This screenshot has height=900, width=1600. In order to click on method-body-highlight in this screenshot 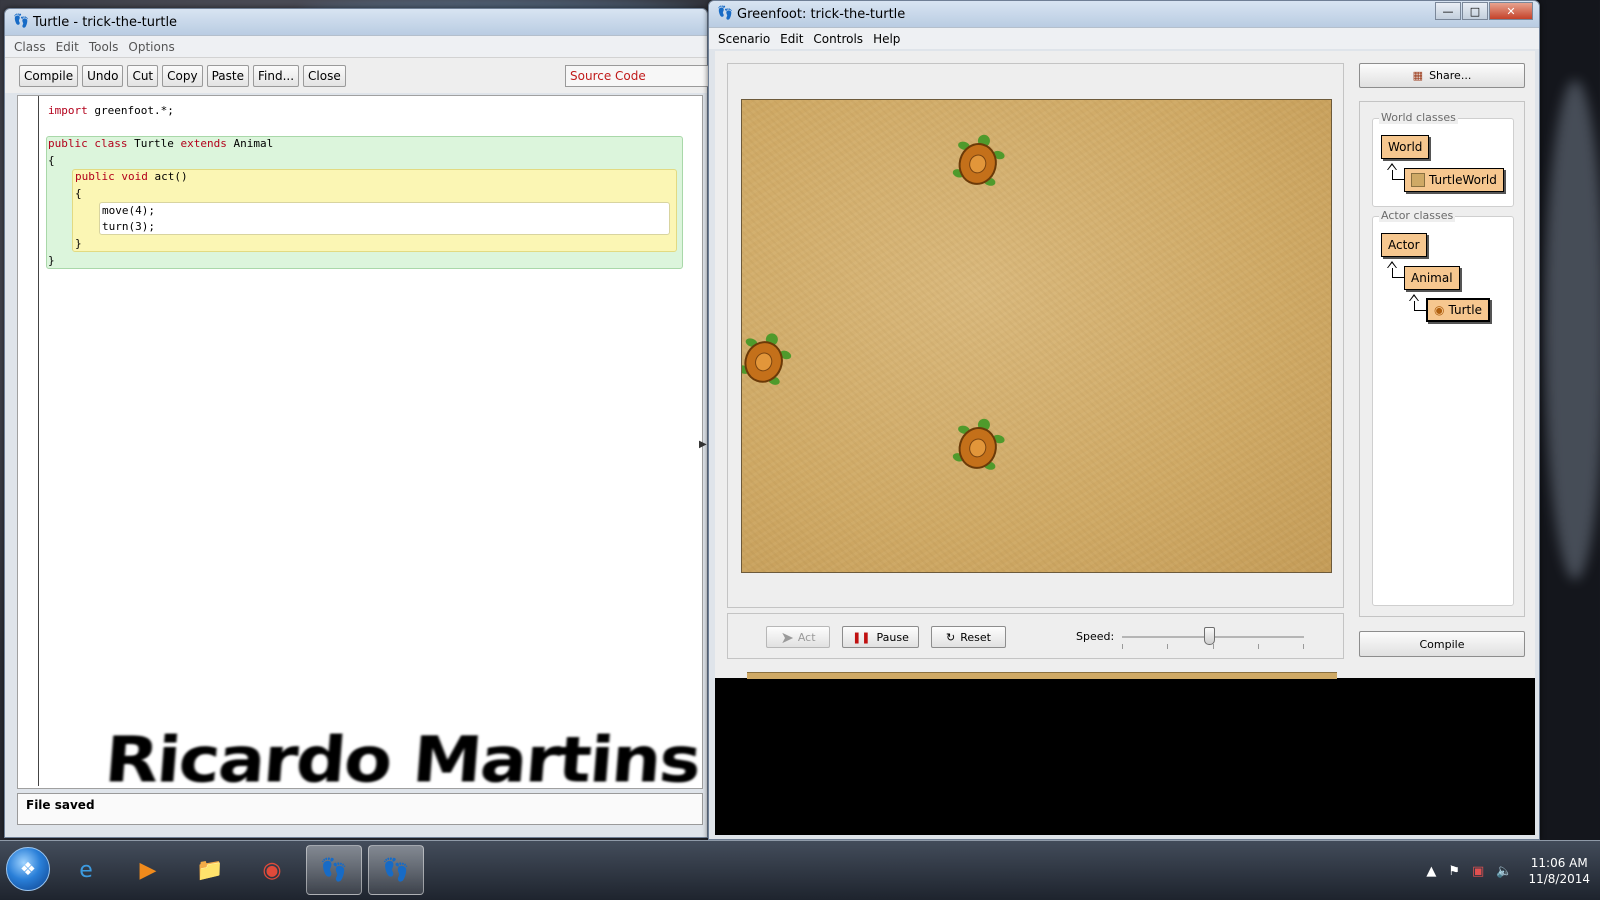, I will do `click(384, 218)`.